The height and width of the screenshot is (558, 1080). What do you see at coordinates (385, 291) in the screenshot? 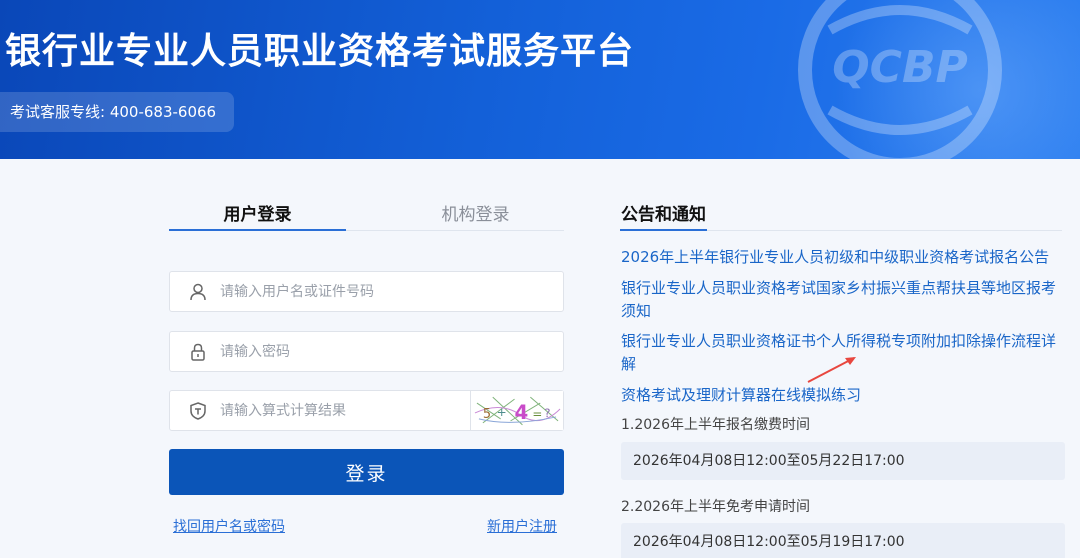
I see `username-input` at bounding box center [385, 291].